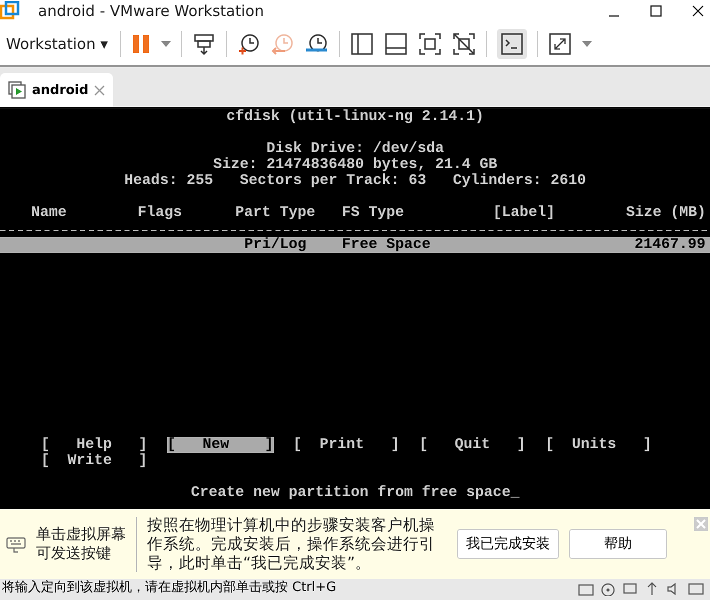 The width and height of the screenshot is (710, 600). Describe the element at coordinates (168, 588) in the screenshot. I see `status-text: 将输入定向到该虚拟机，请在虚拟机内部单击或按 Ctrl+G` at that location.